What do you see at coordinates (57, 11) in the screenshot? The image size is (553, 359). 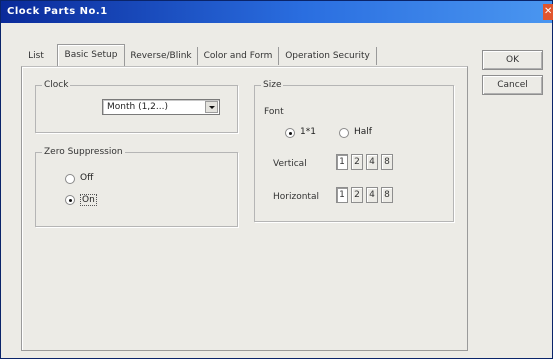 I see `window-title: Clock Parts No.1` at bounding box center [57, 11].